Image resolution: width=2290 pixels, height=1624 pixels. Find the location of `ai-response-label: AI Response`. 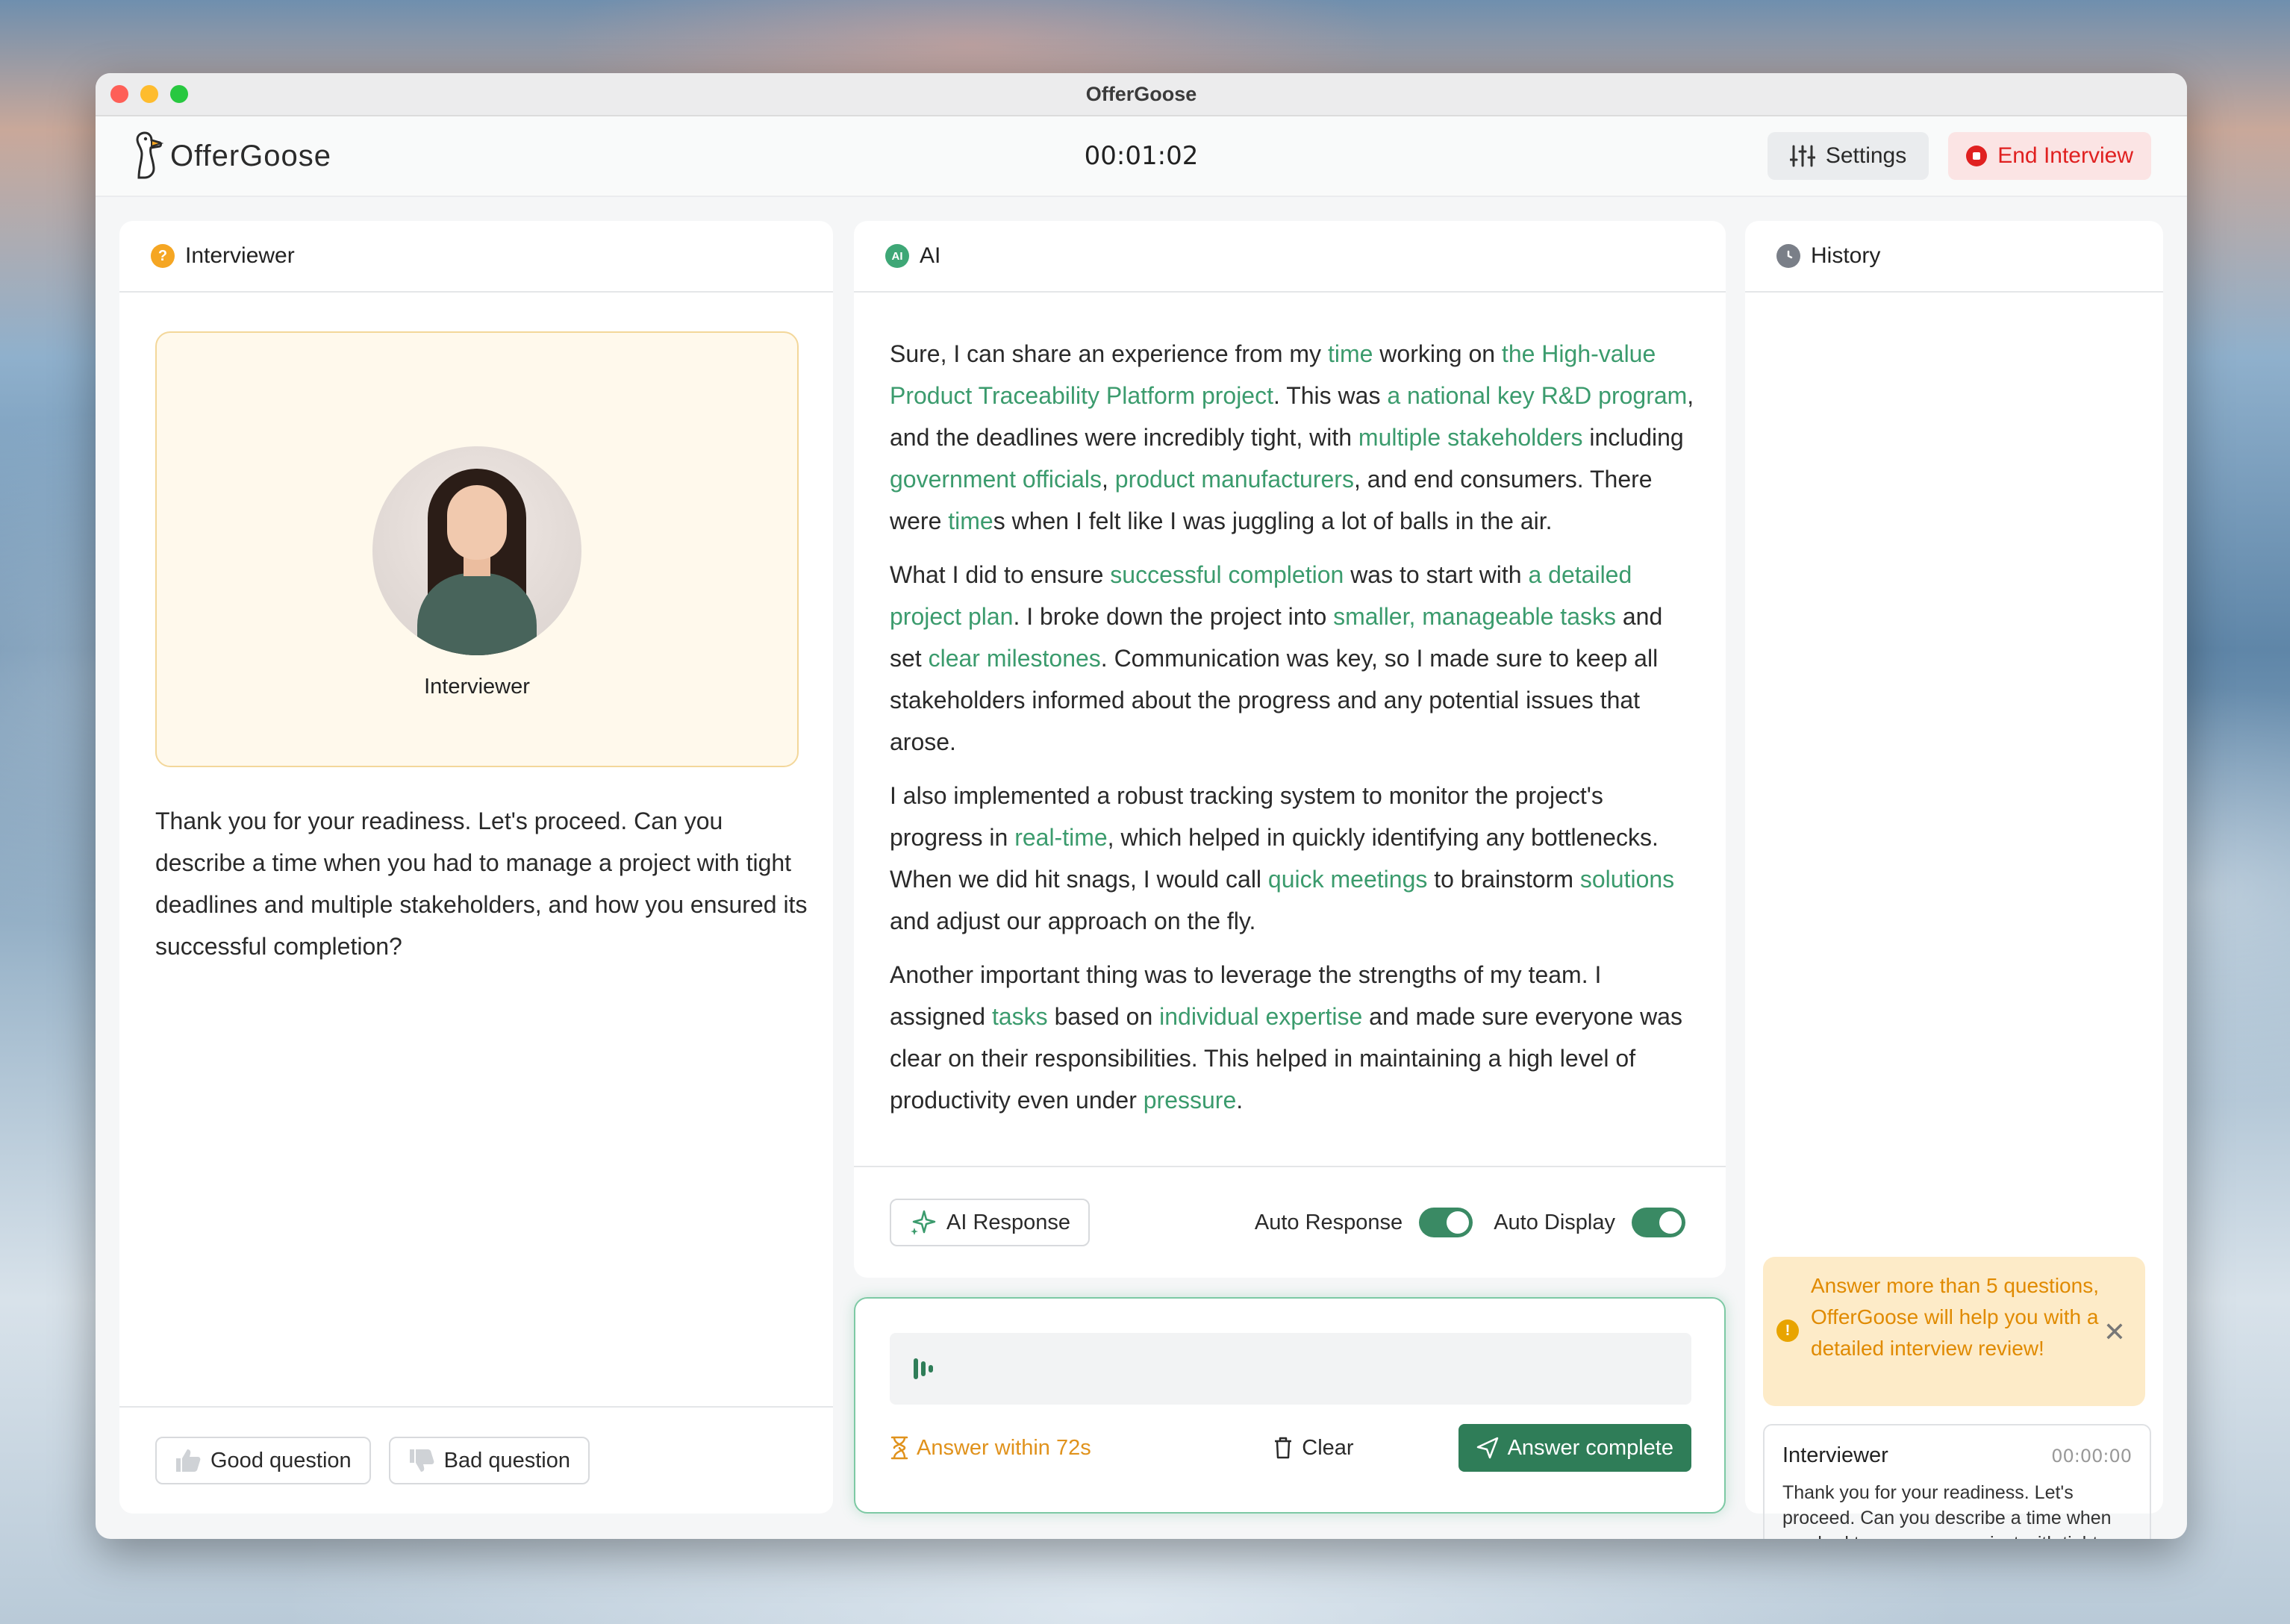

ai-response-label: AI Response is located at coordinates (1009, 1222).